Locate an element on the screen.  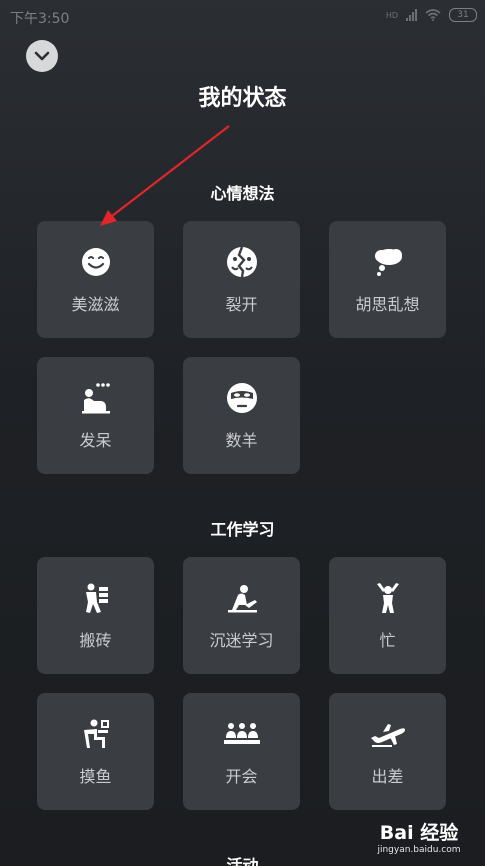
tile-label: 胡思乱想 is located at coordinates (387, 304).